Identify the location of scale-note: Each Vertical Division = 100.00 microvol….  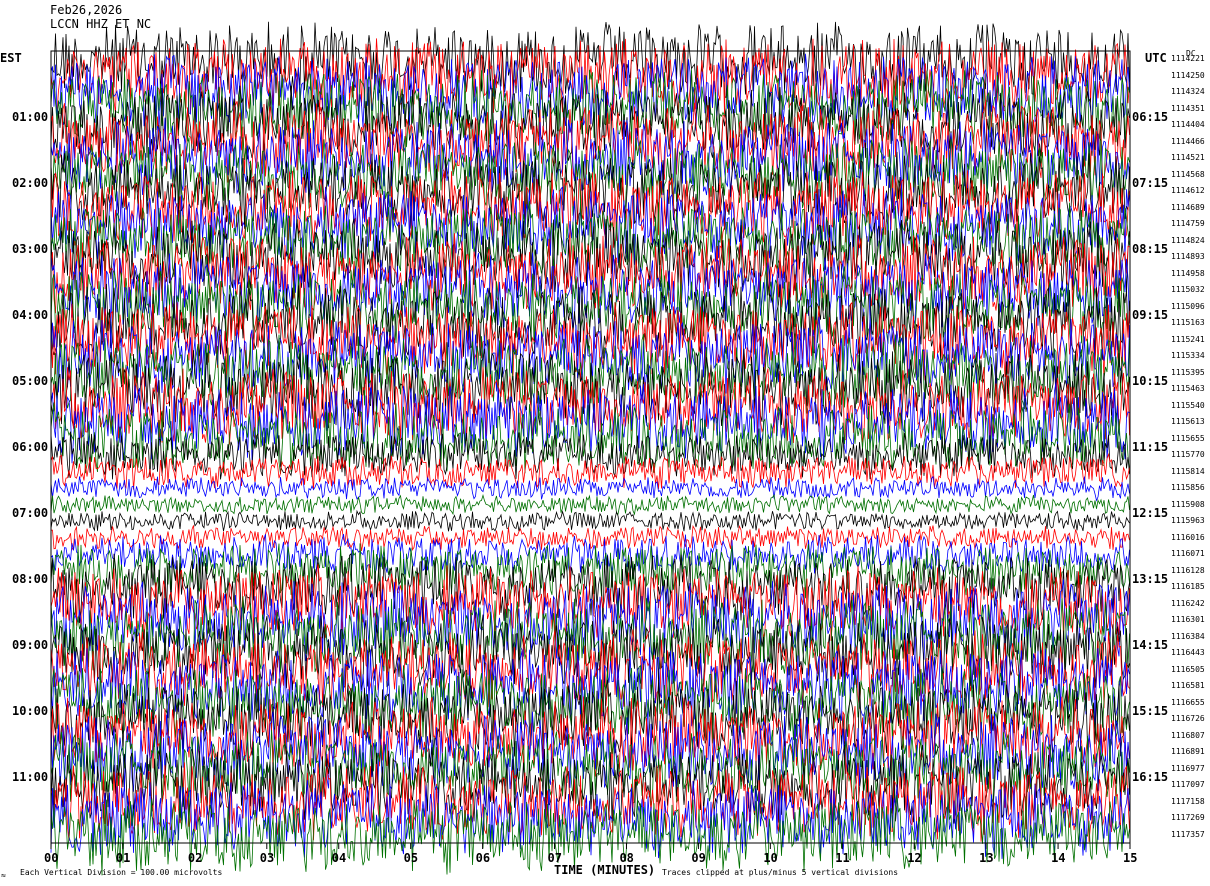
(121, 872).